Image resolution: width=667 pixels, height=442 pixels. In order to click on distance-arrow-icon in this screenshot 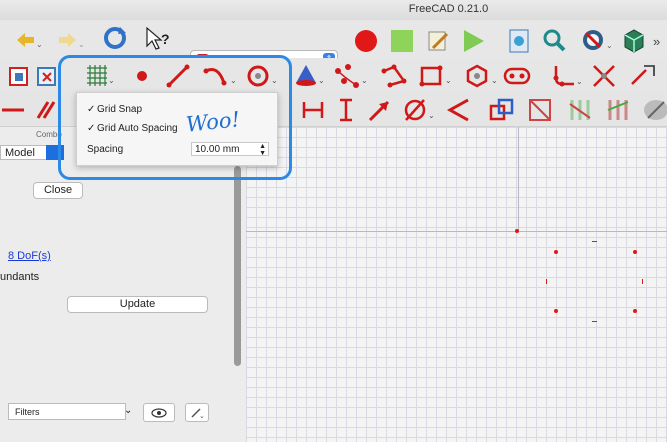, I will do `click(379, 110)`.